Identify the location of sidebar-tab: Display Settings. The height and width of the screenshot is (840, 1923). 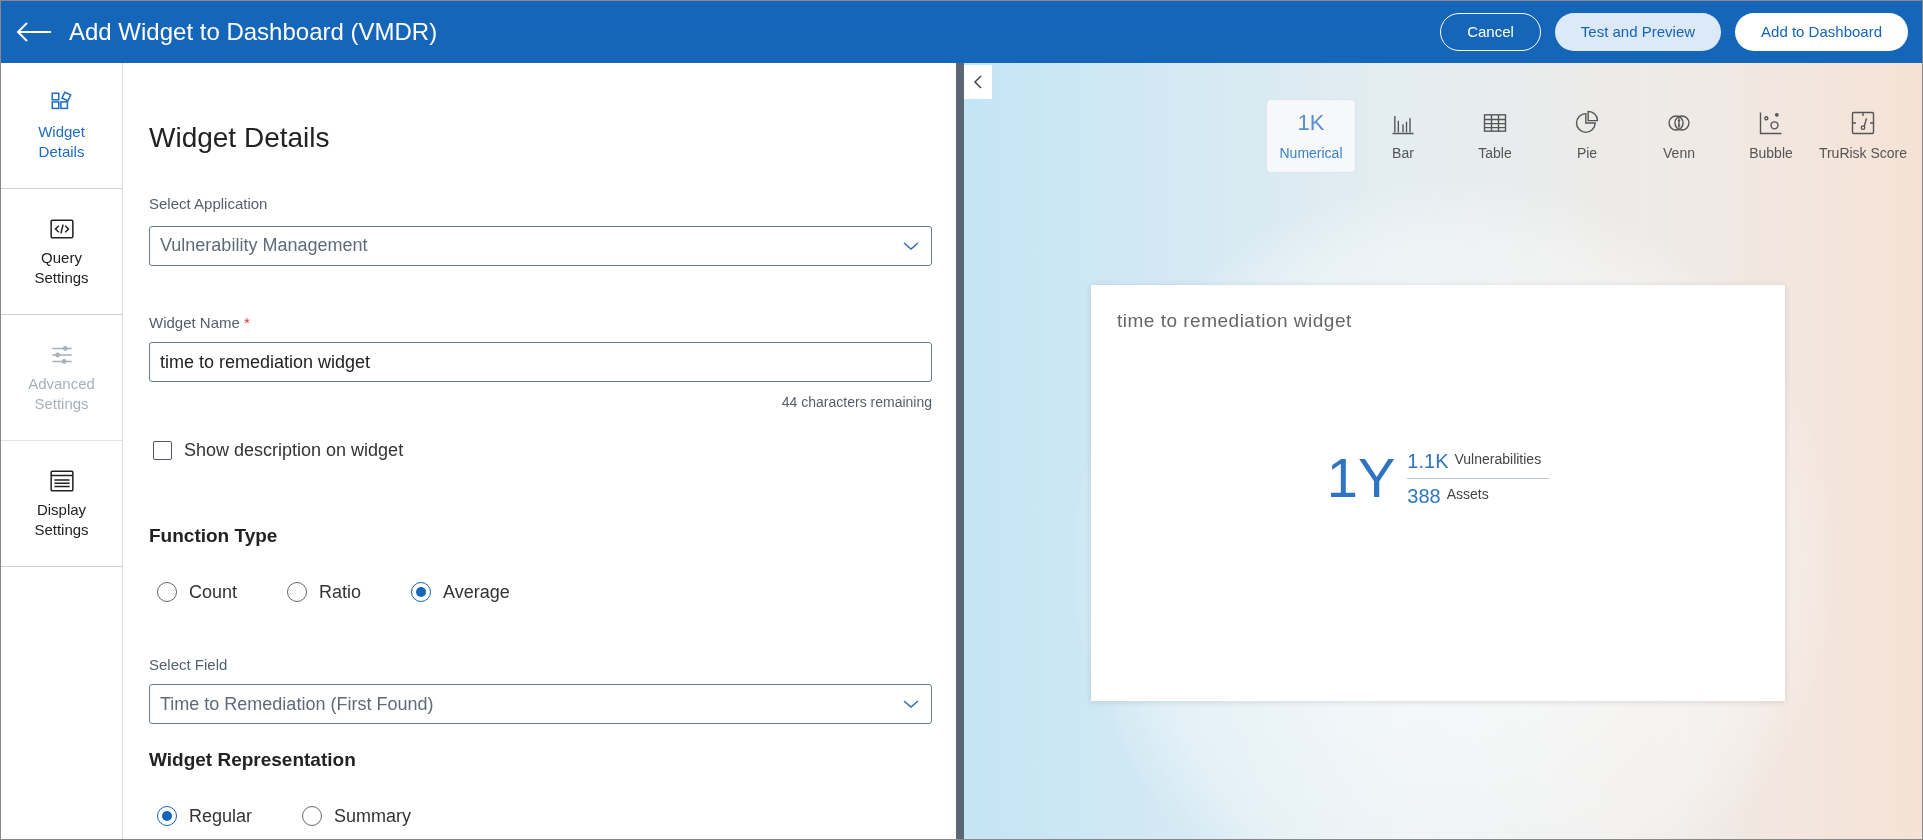
(61, 504).